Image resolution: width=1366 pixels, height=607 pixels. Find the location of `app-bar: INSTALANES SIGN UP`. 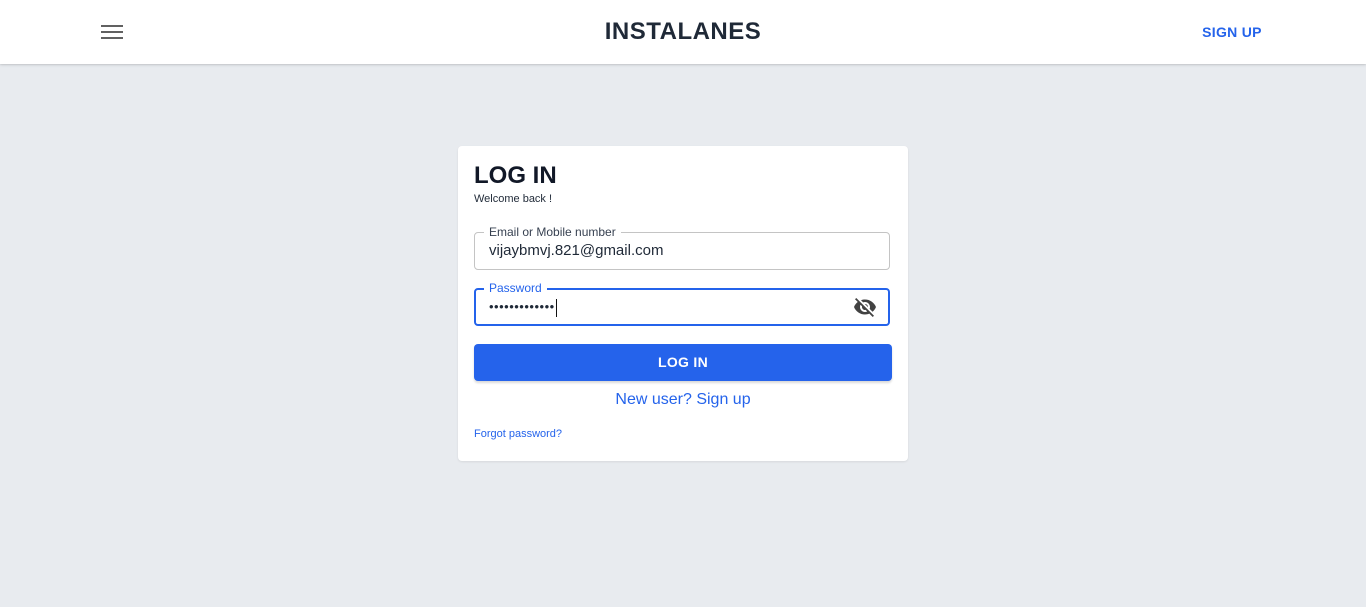

app-bar: INSTALANES SIGN UP is located at coordinates (683, 32).